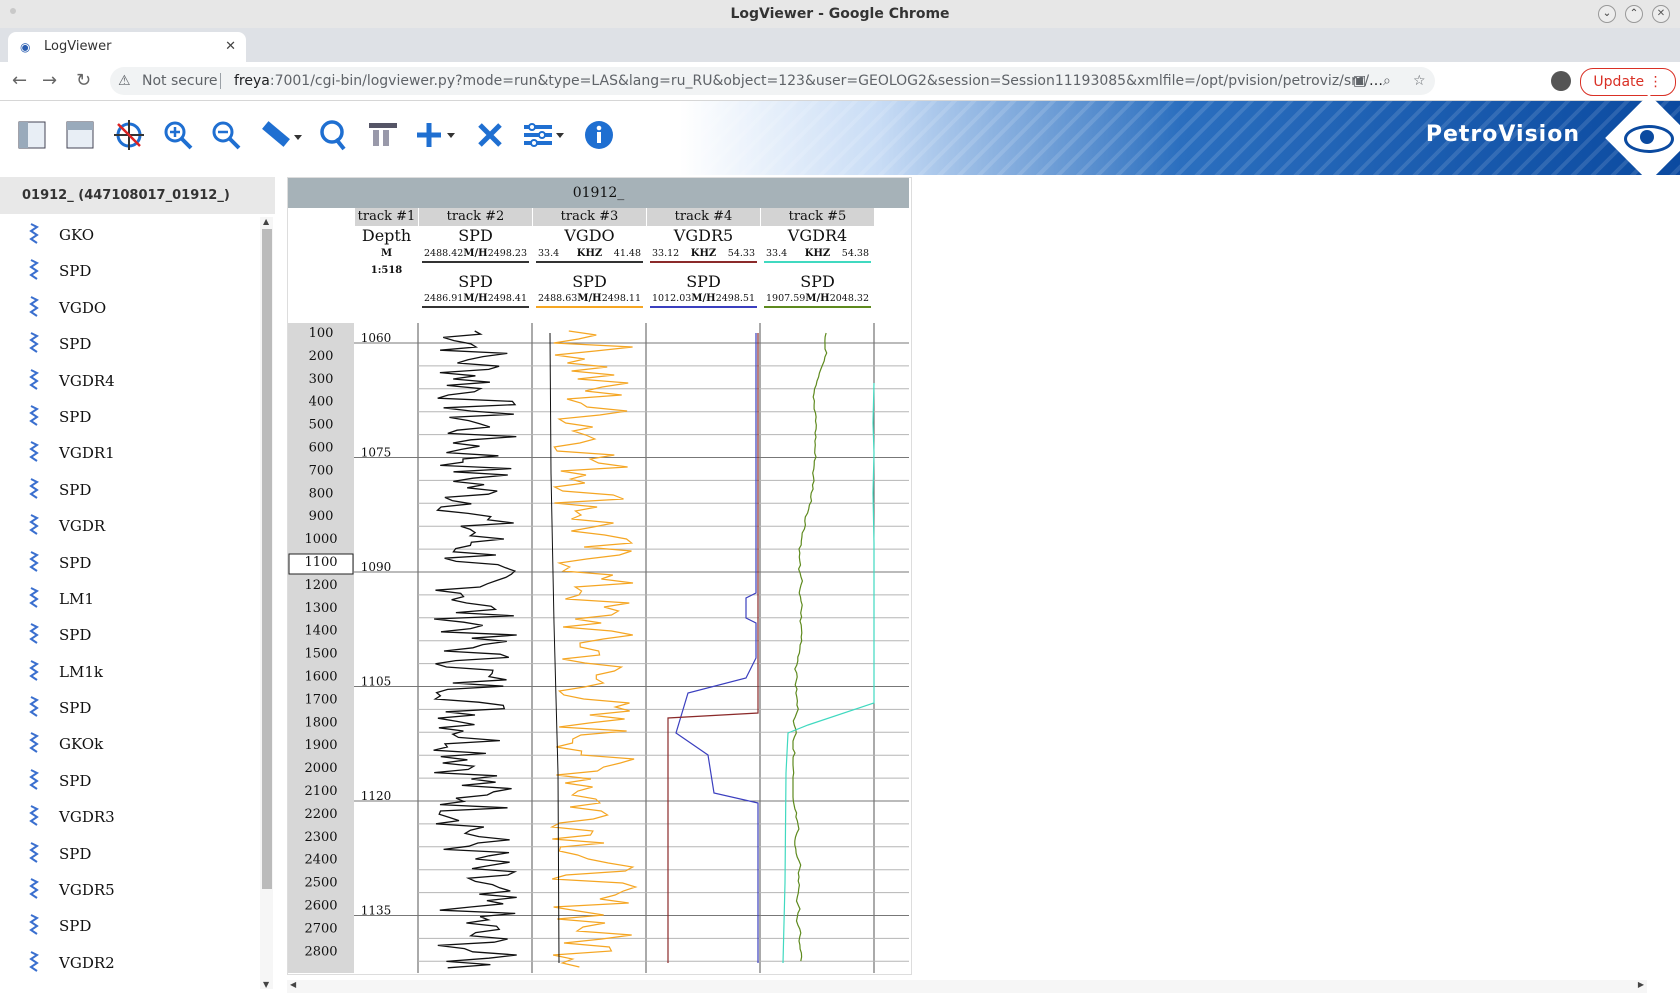 This screenshot has width=1680, height=1002. Describe the element at coordinates (438, 135) in the screenshot. I see `add-icon` at that location.